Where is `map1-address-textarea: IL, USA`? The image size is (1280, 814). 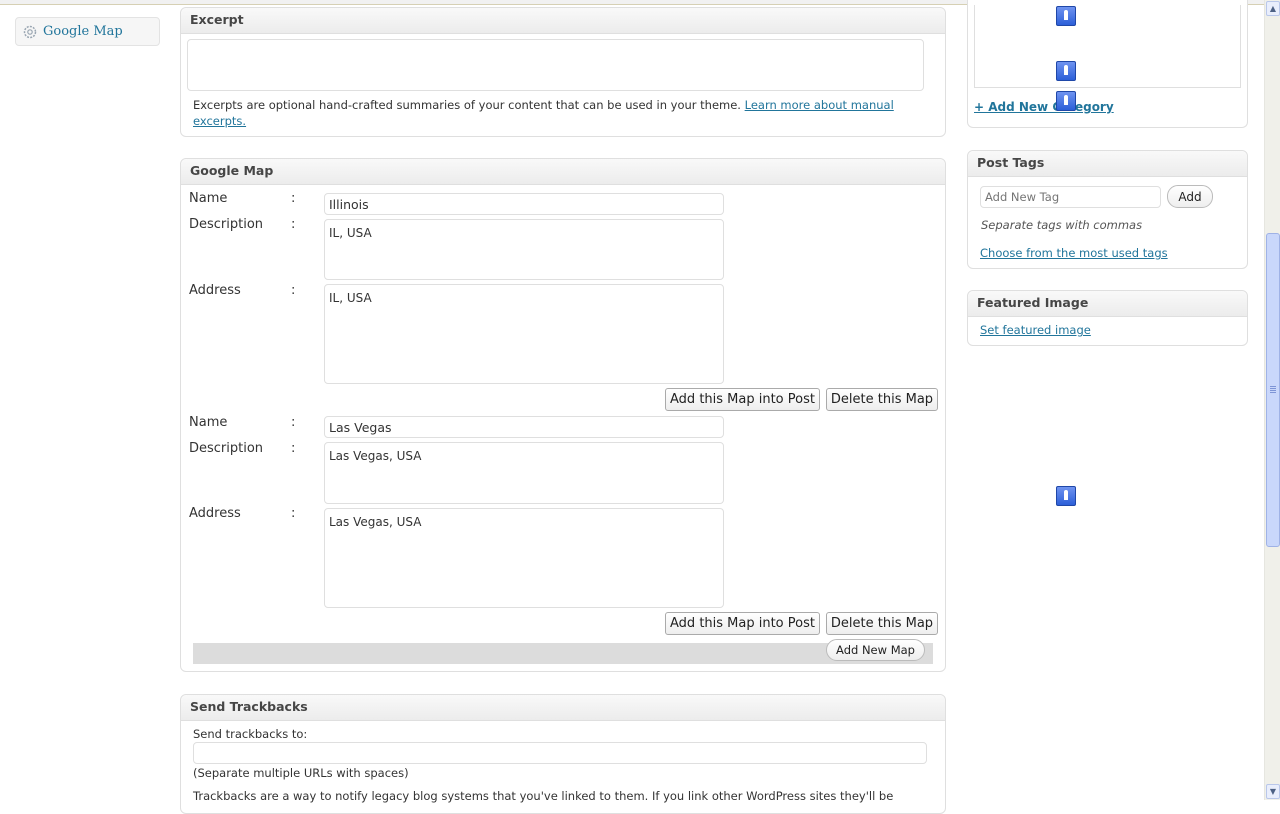
map1-address-textarea: IL, USA is located at coordinates (524, 334).